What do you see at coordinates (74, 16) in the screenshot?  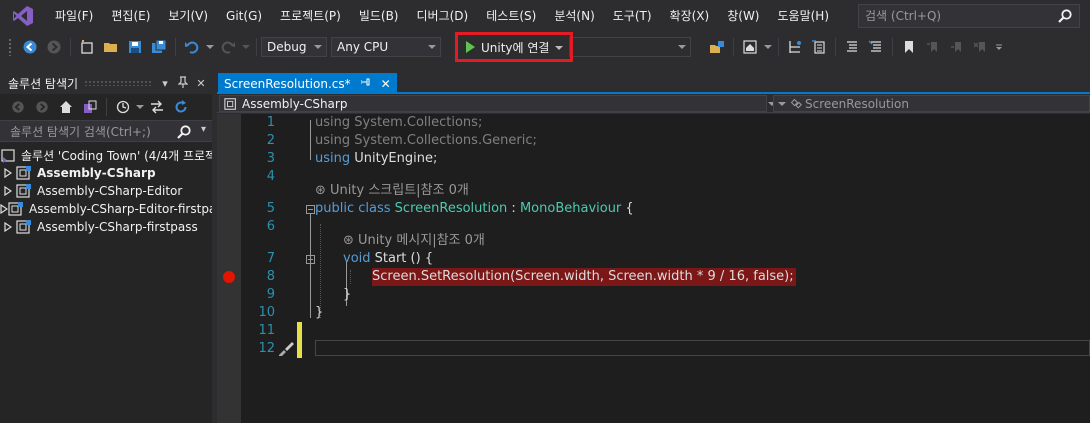 I see `menu-item: 파일(F)` at bounding box center [74, 16].